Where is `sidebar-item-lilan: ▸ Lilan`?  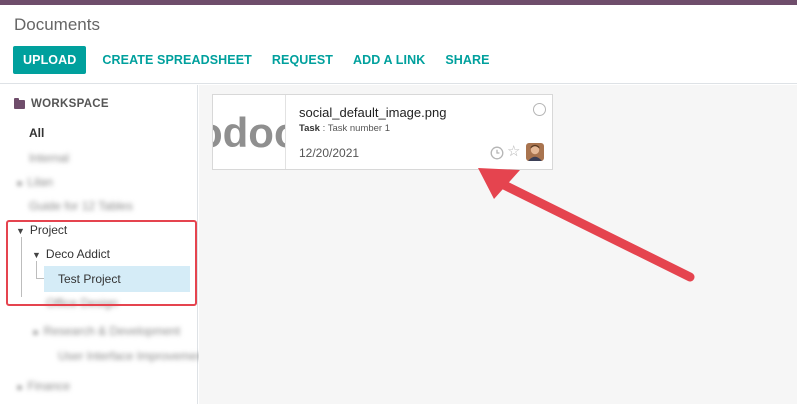 sidebar-item-lilan: ▸ Lilan is located at coordinates (35, 182).